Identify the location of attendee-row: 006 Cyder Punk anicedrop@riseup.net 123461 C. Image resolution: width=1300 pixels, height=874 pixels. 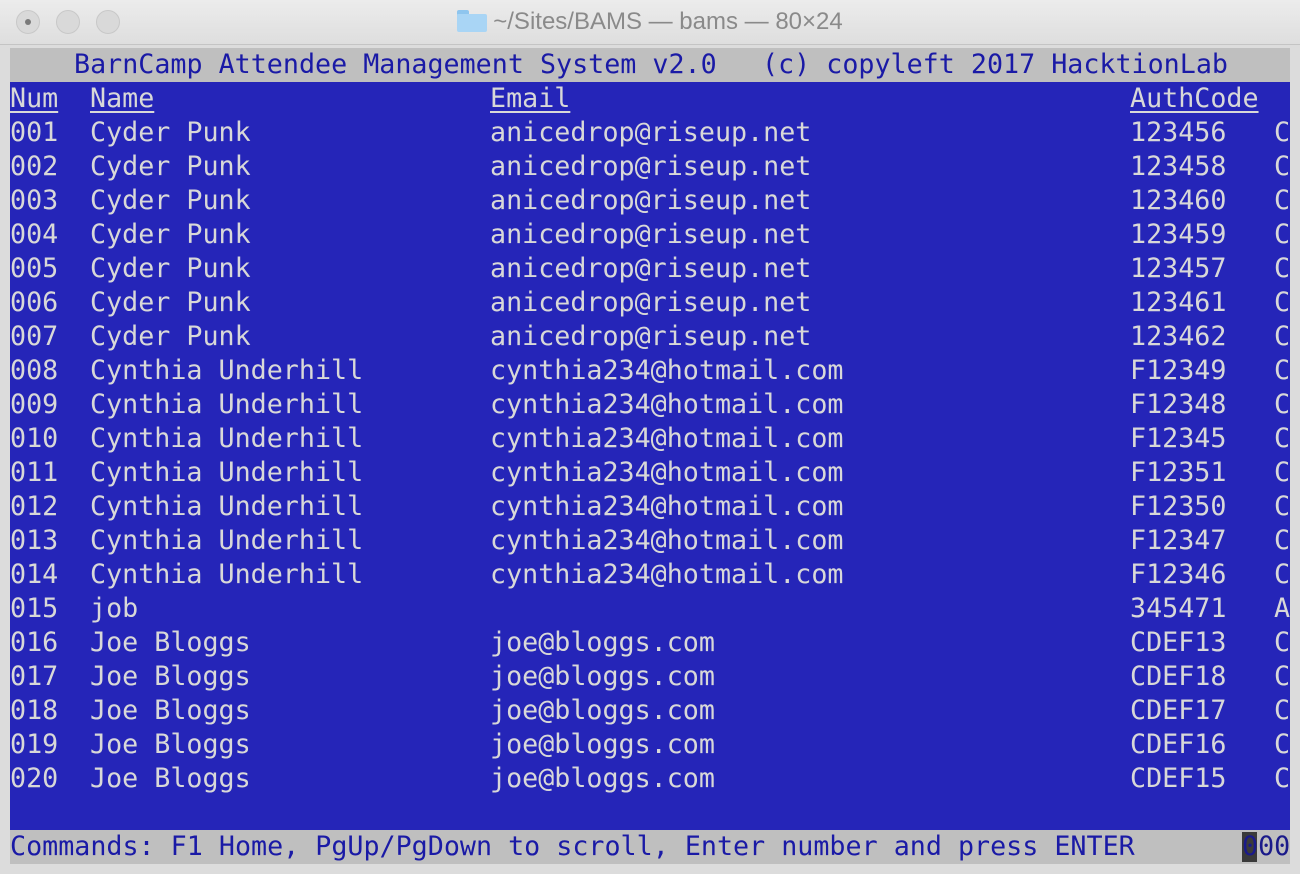
(650, 303).